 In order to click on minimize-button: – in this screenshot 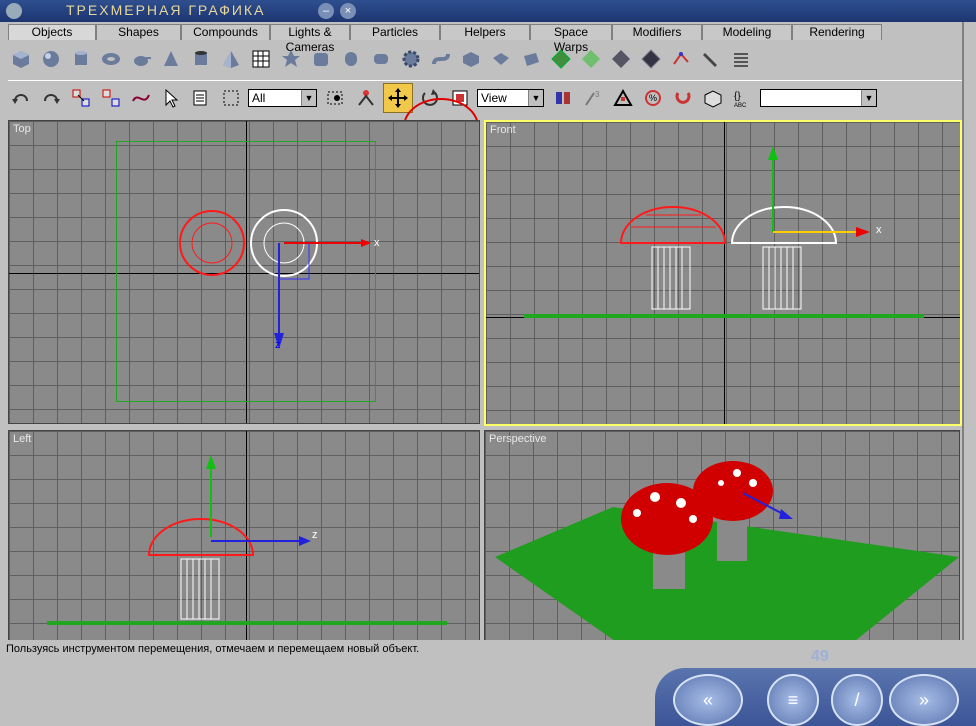, I will do `click(326, 11)`.